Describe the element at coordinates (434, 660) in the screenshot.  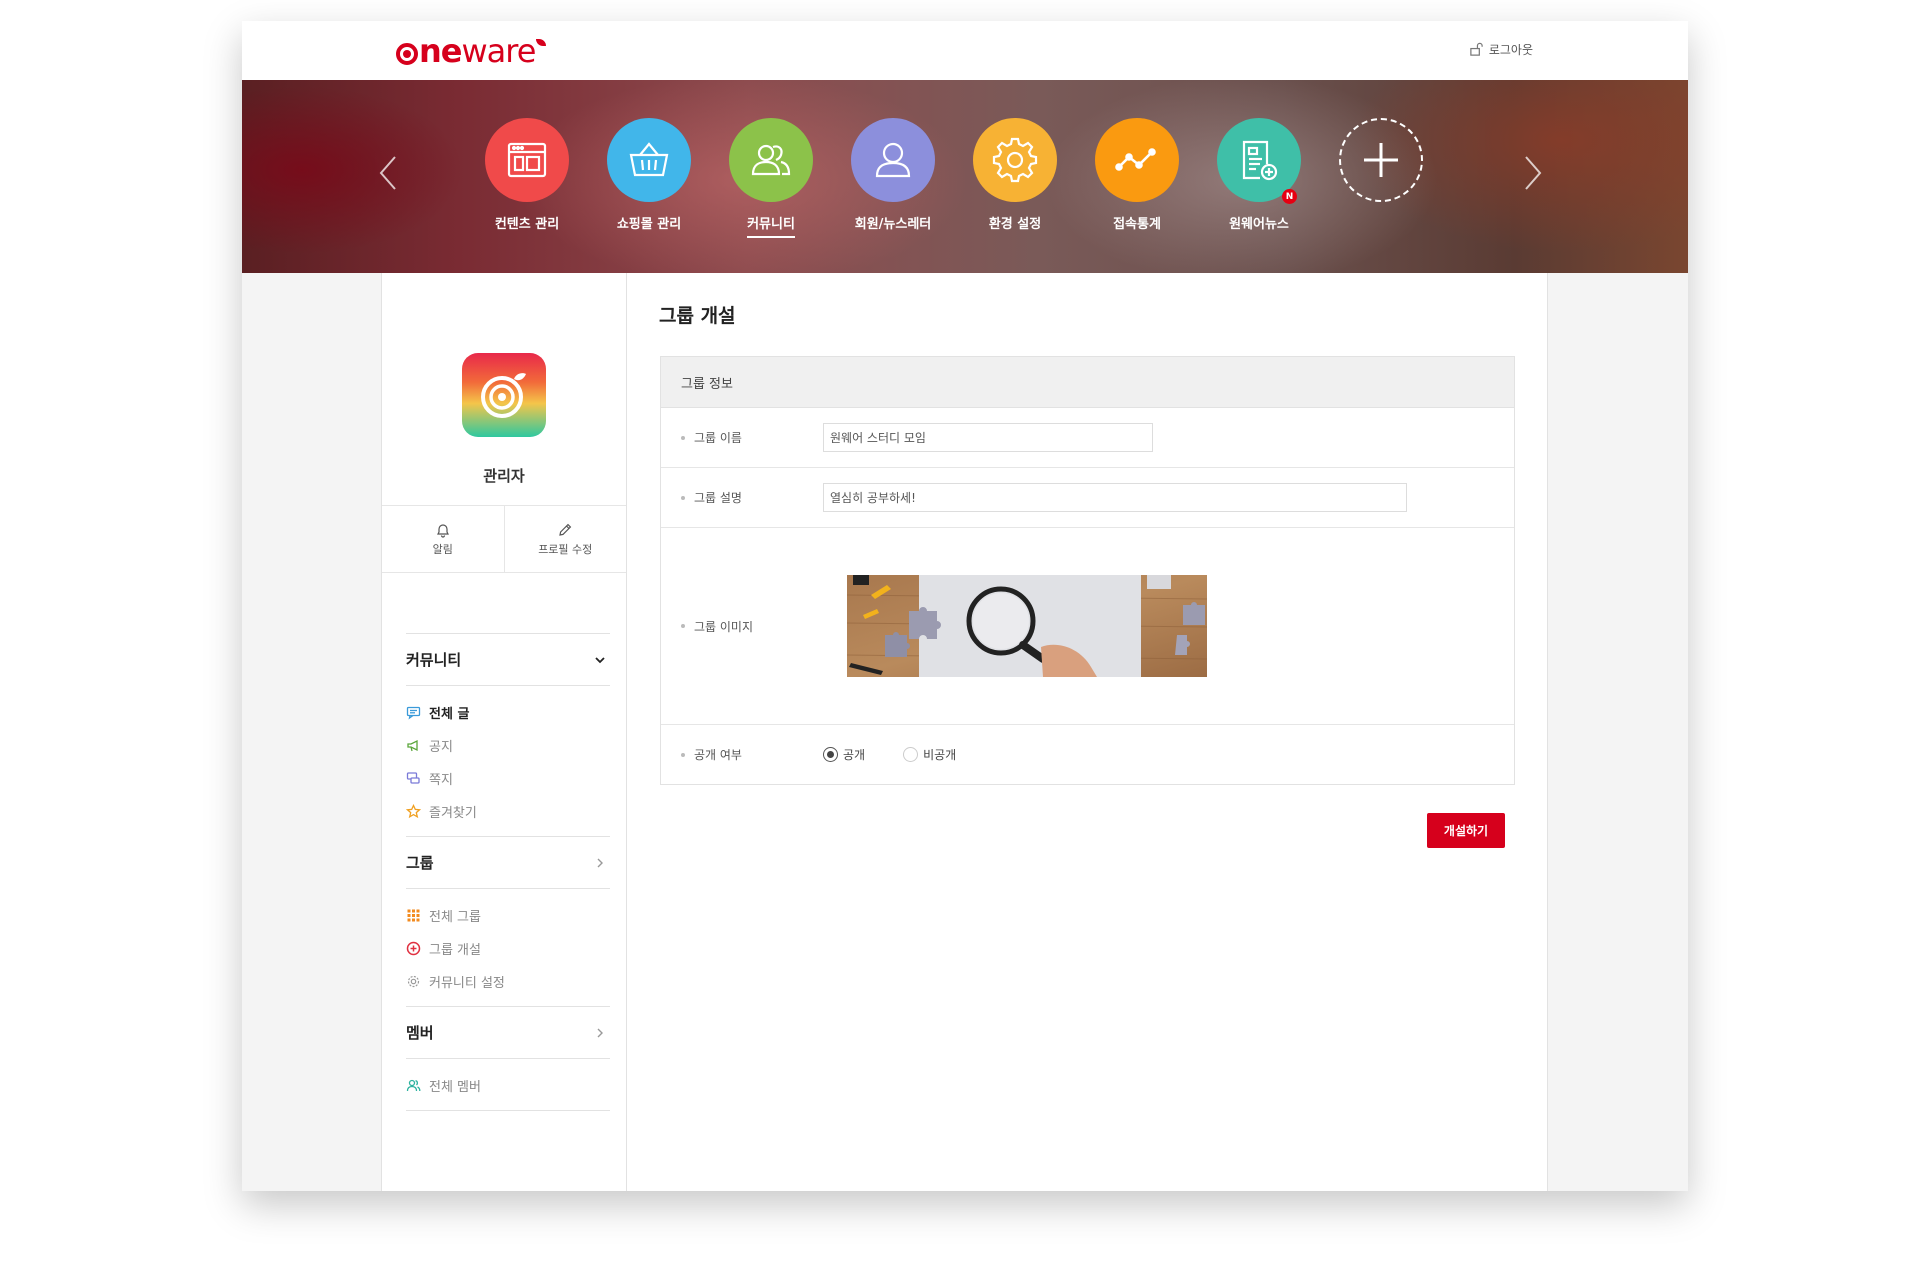
I see `nav-section-title: 커뮤니티` at that location.